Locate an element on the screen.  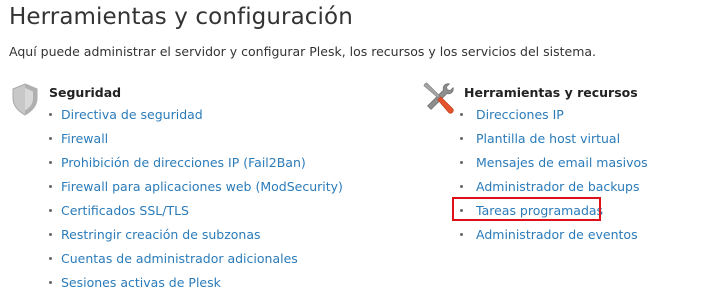
shield-icon is located at coordinates (25, 99).